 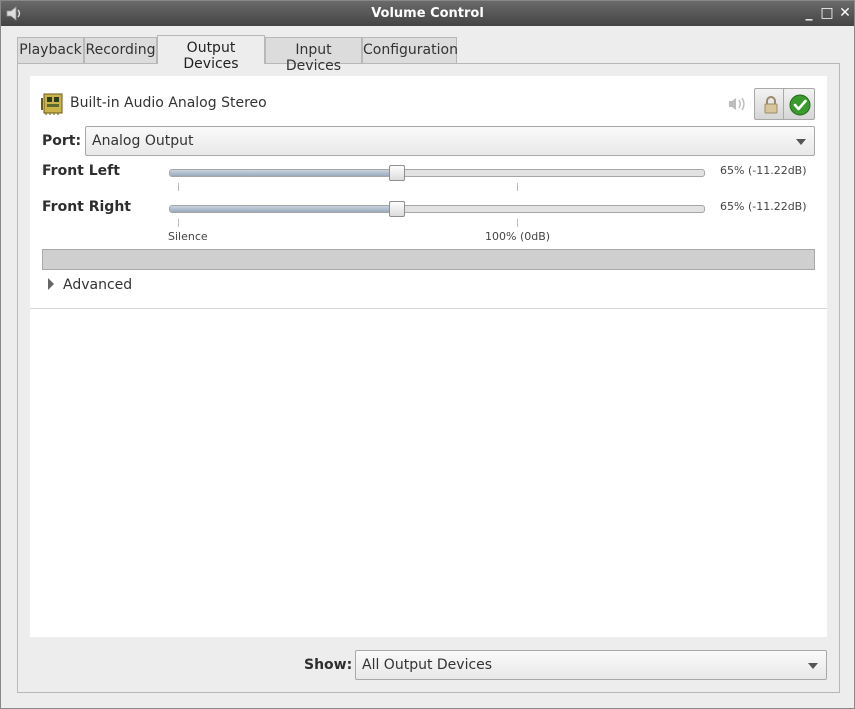 I want to click on expander-arrow-icon, so click(x=51, y=284).